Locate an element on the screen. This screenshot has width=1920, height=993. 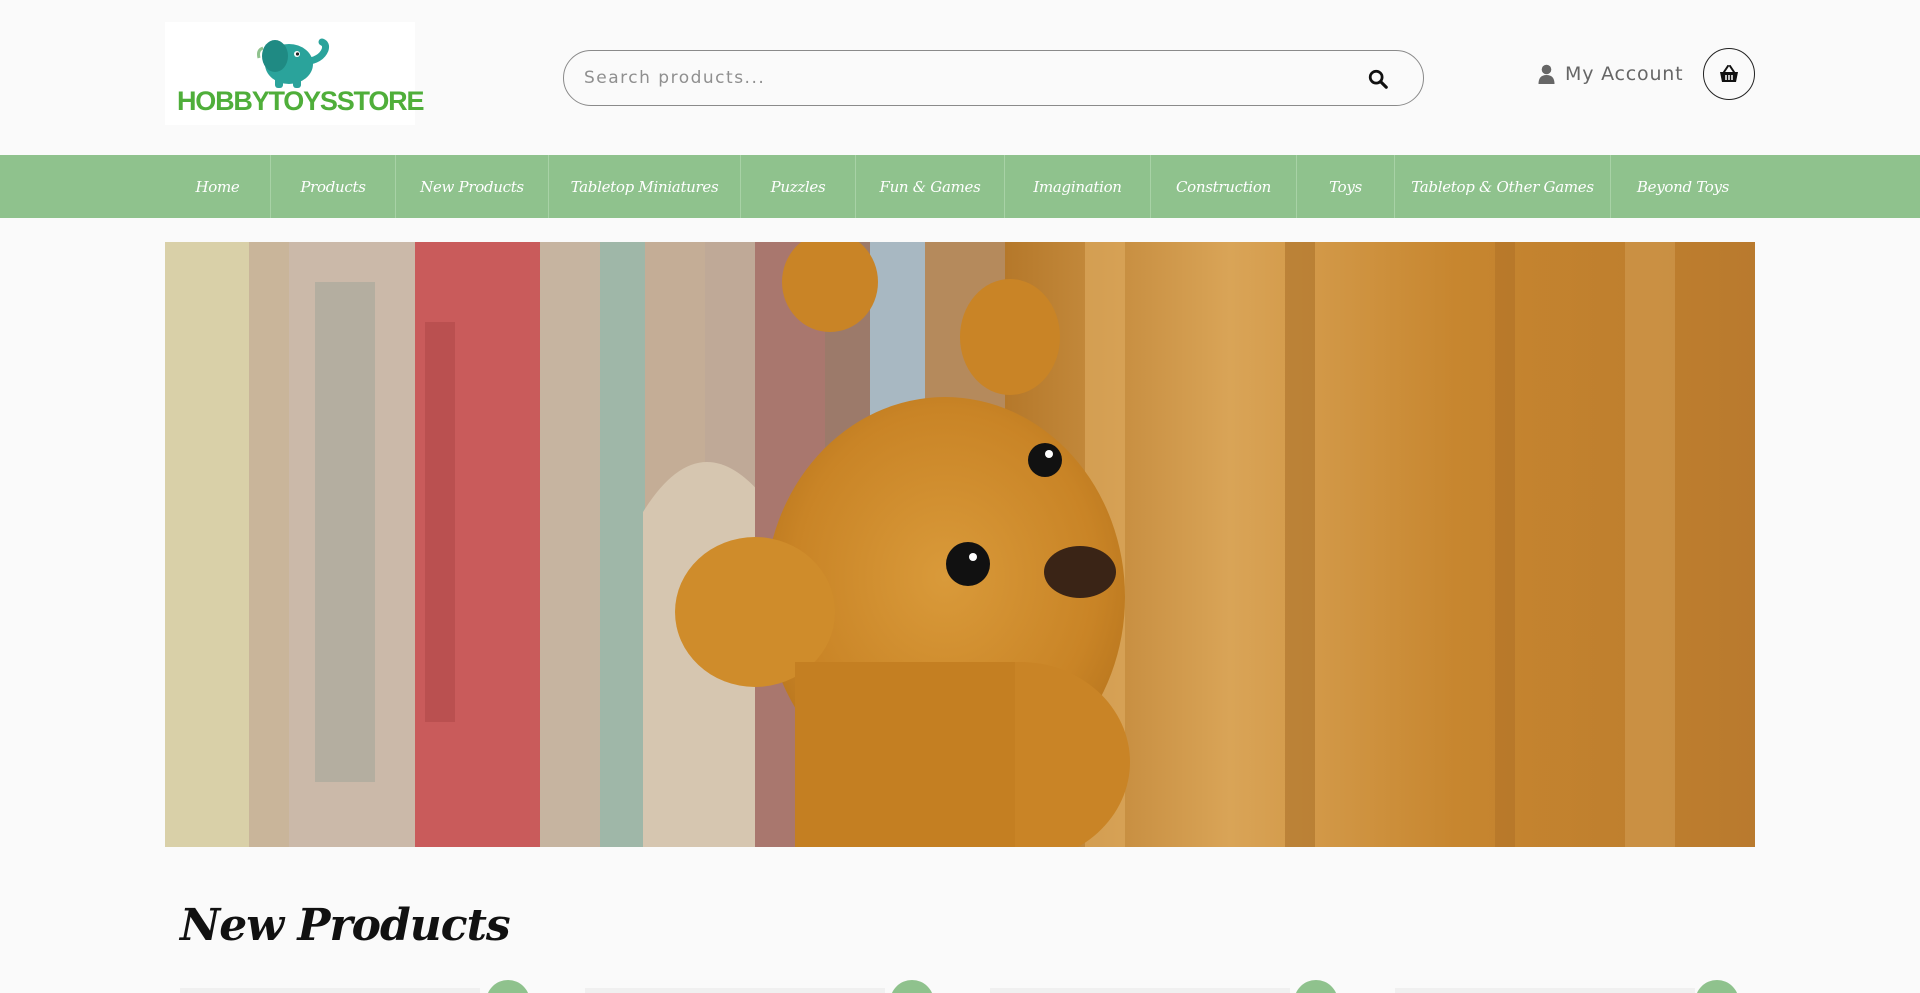
nav-item-puzzles: Puzzles is located at coordinates (798, 186).